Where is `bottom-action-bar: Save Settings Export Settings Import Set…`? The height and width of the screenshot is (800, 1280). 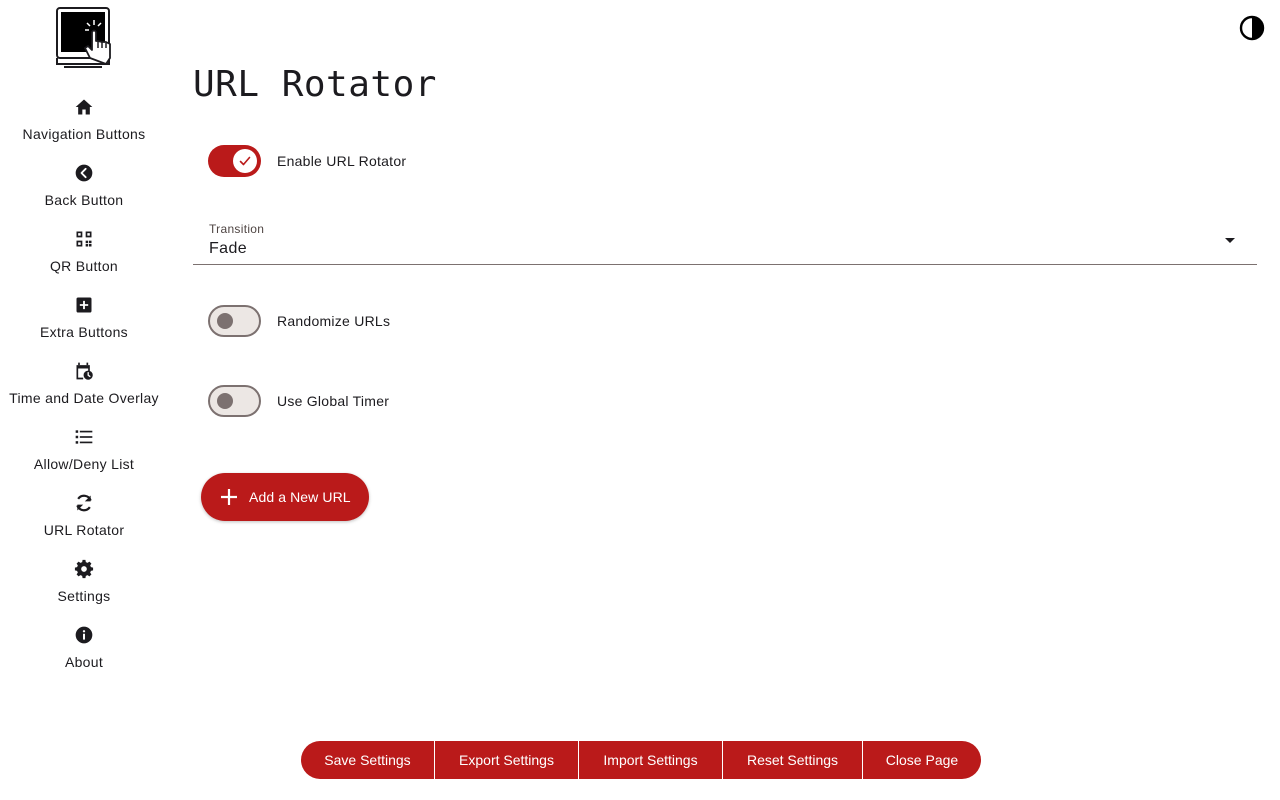 bottom-action-bar: Save Settings Export Settings Import Set… is located at coordinates (641, 760).